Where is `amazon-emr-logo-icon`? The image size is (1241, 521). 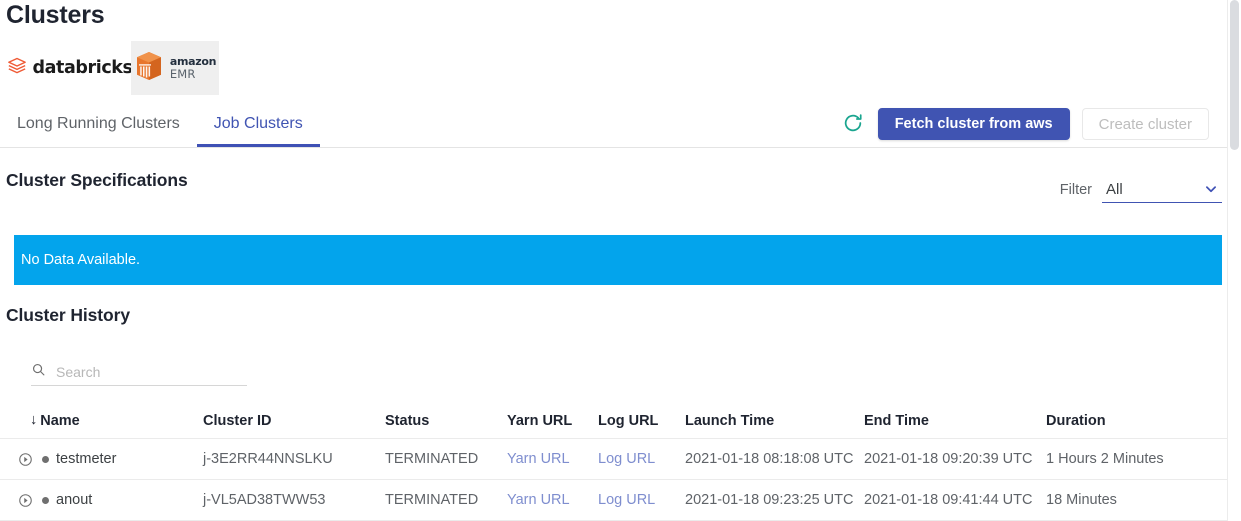 amazon-emr-logo-icon is located at coordinates (149, 68).